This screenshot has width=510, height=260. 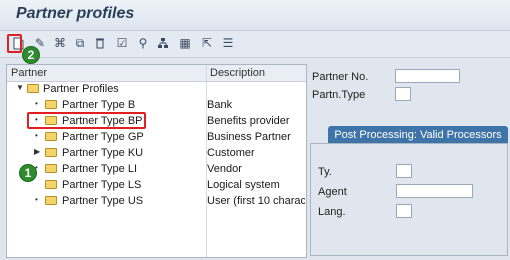 I want to click on tree-root: ▼ Partner Profiles, so click(x=156, y=89).